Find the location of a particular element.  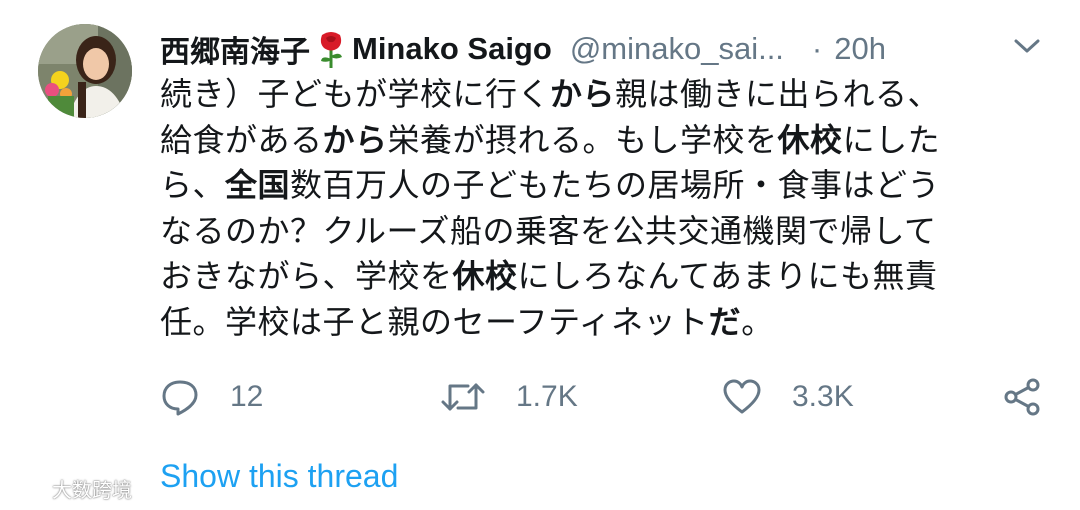

text-segment: にしろなんてあまりにも無責 is located at coordinates (727, 276).